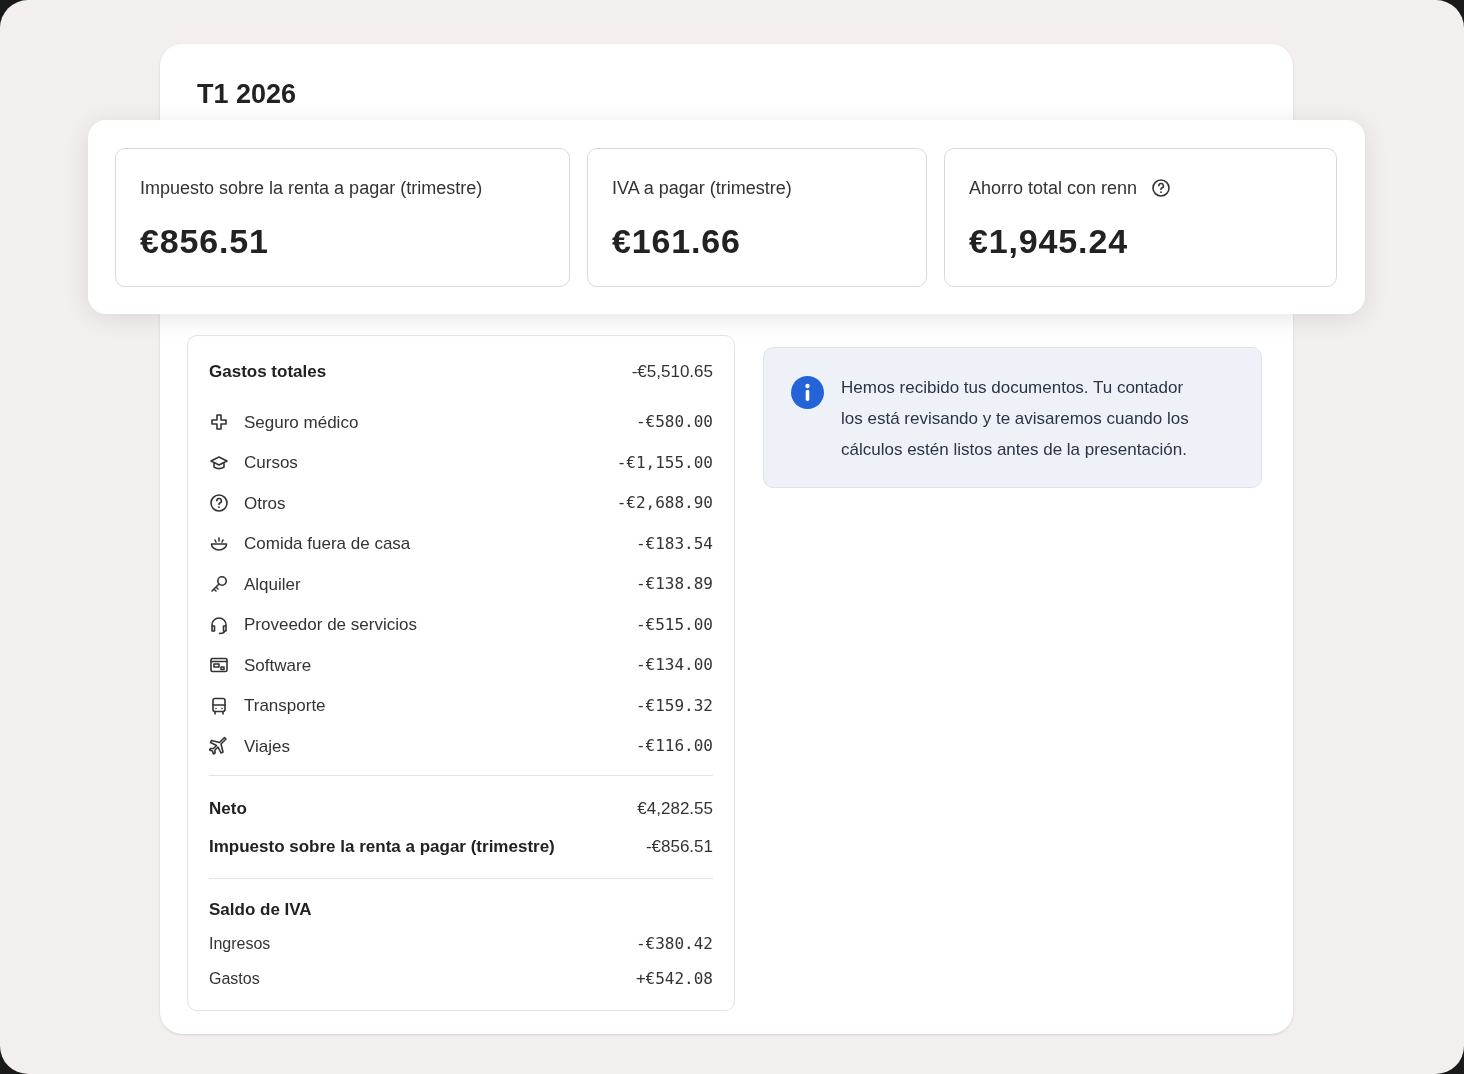 The height and width of the screenshot is (1074, 1464). What do you see at coordinates (664, 462) in the screenshot?
I see `row-amount: -€1,155.00` at bounding box center [664, 462].